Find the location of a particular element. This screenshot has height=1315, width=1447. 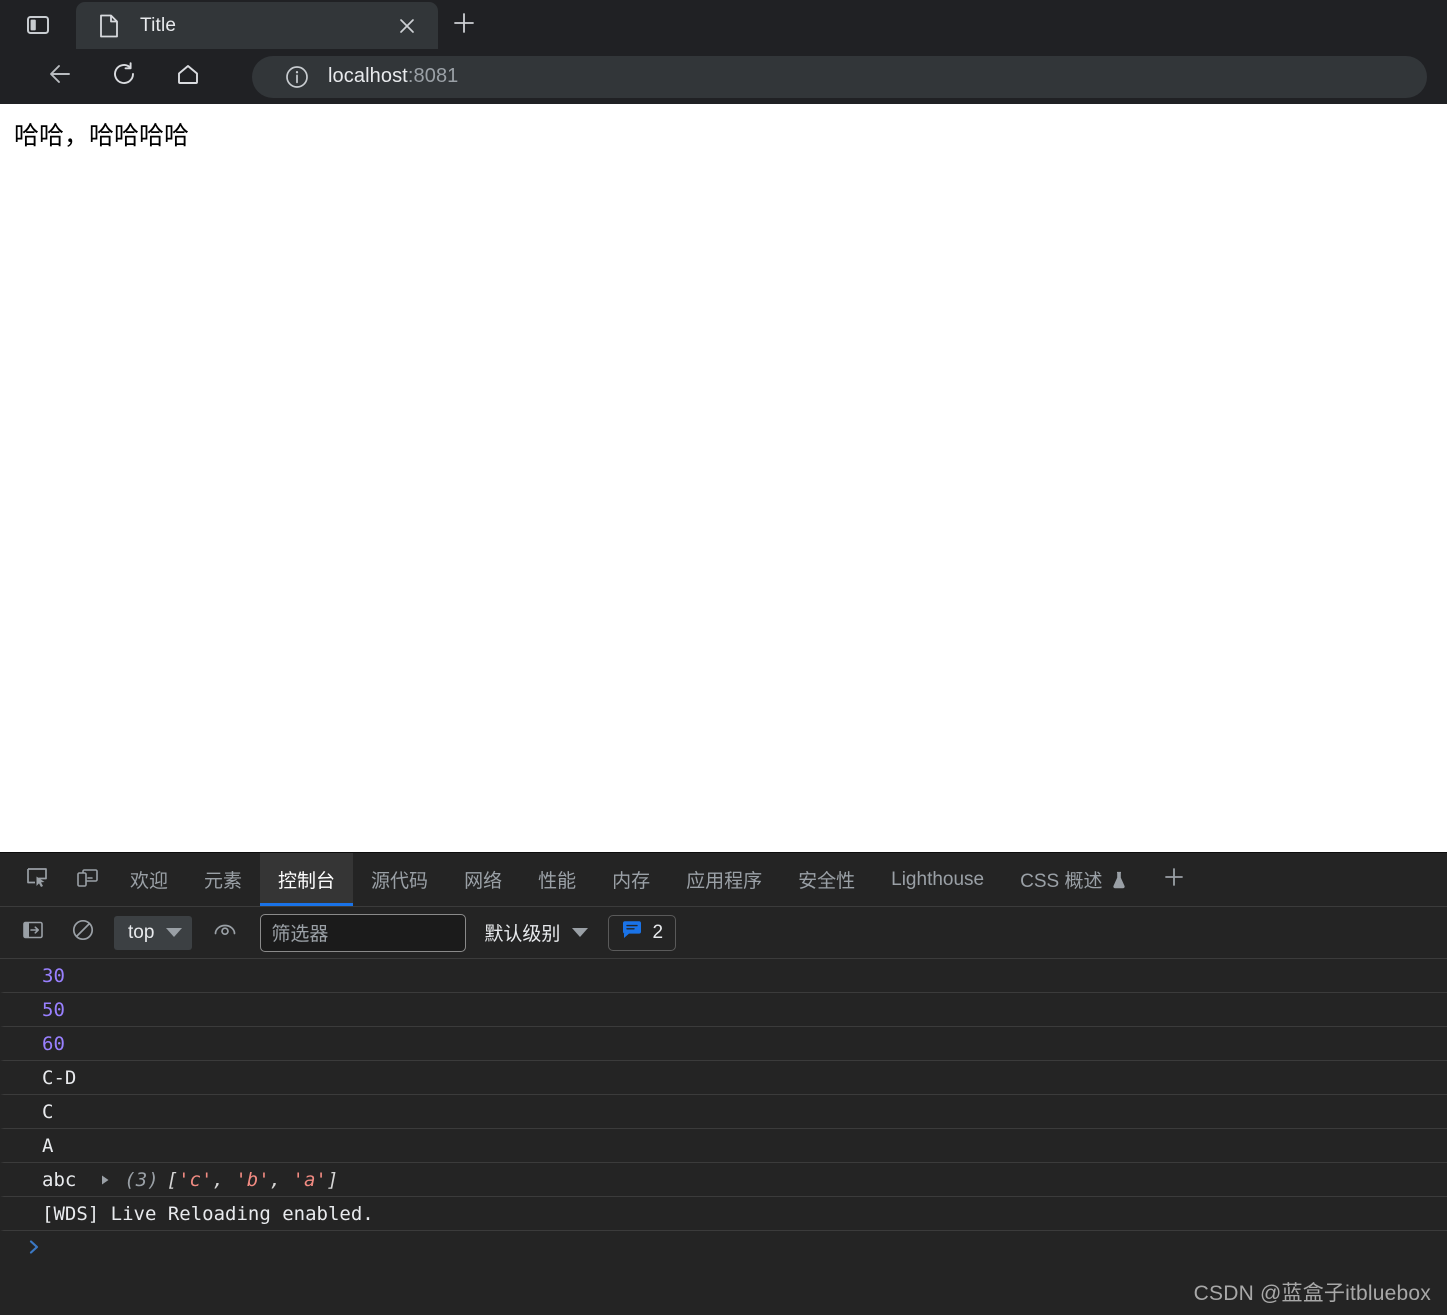

execution-context-selector: top is located at coordinates (153, 932).